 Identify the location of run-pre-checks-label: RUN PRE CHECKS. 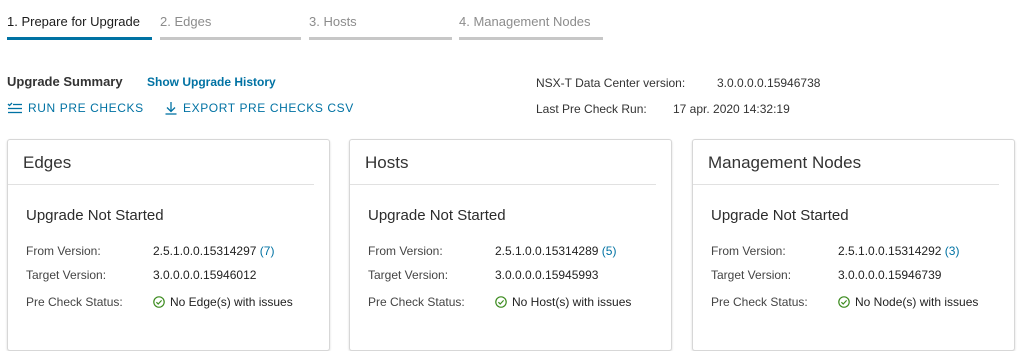
(86, 108).